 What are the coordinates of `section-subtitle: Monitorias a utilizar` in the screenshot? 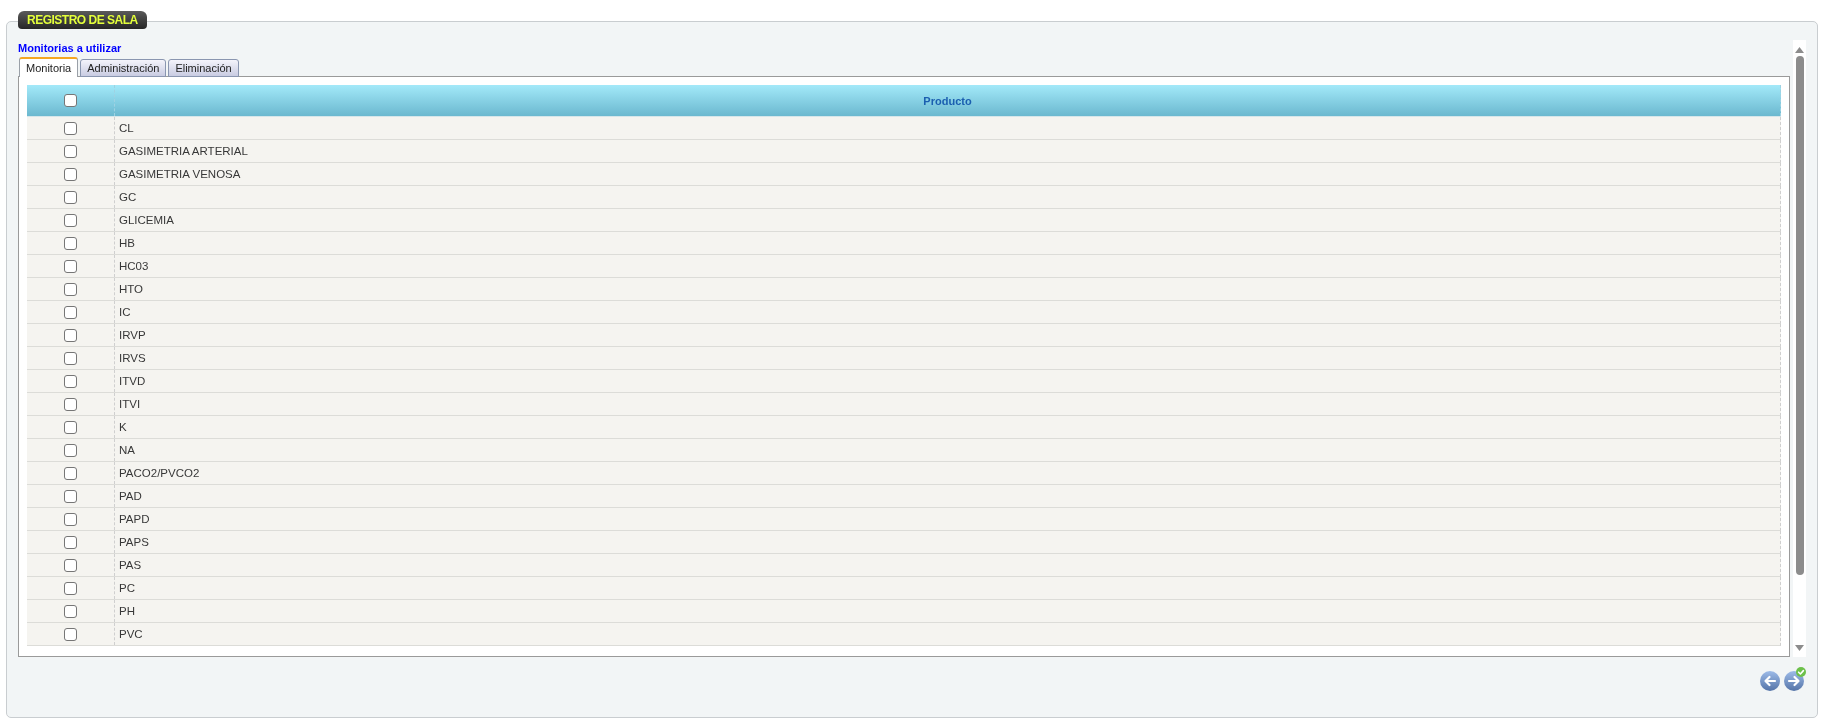 It's located at (70, 48).